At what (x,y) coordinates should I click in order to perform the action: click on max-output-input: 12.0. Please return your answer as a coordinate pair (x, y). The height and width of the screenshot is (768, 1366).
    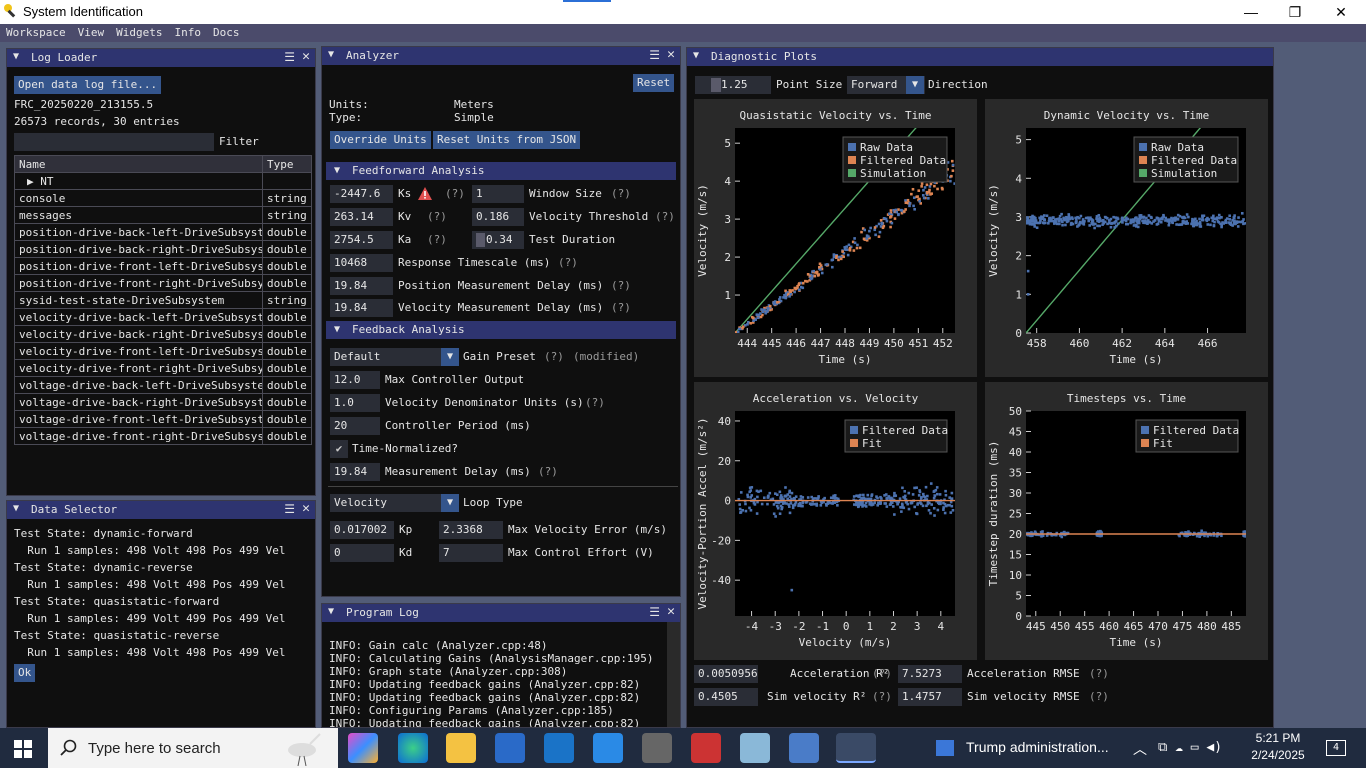
    Looking at the image, I should click on (355, 380).